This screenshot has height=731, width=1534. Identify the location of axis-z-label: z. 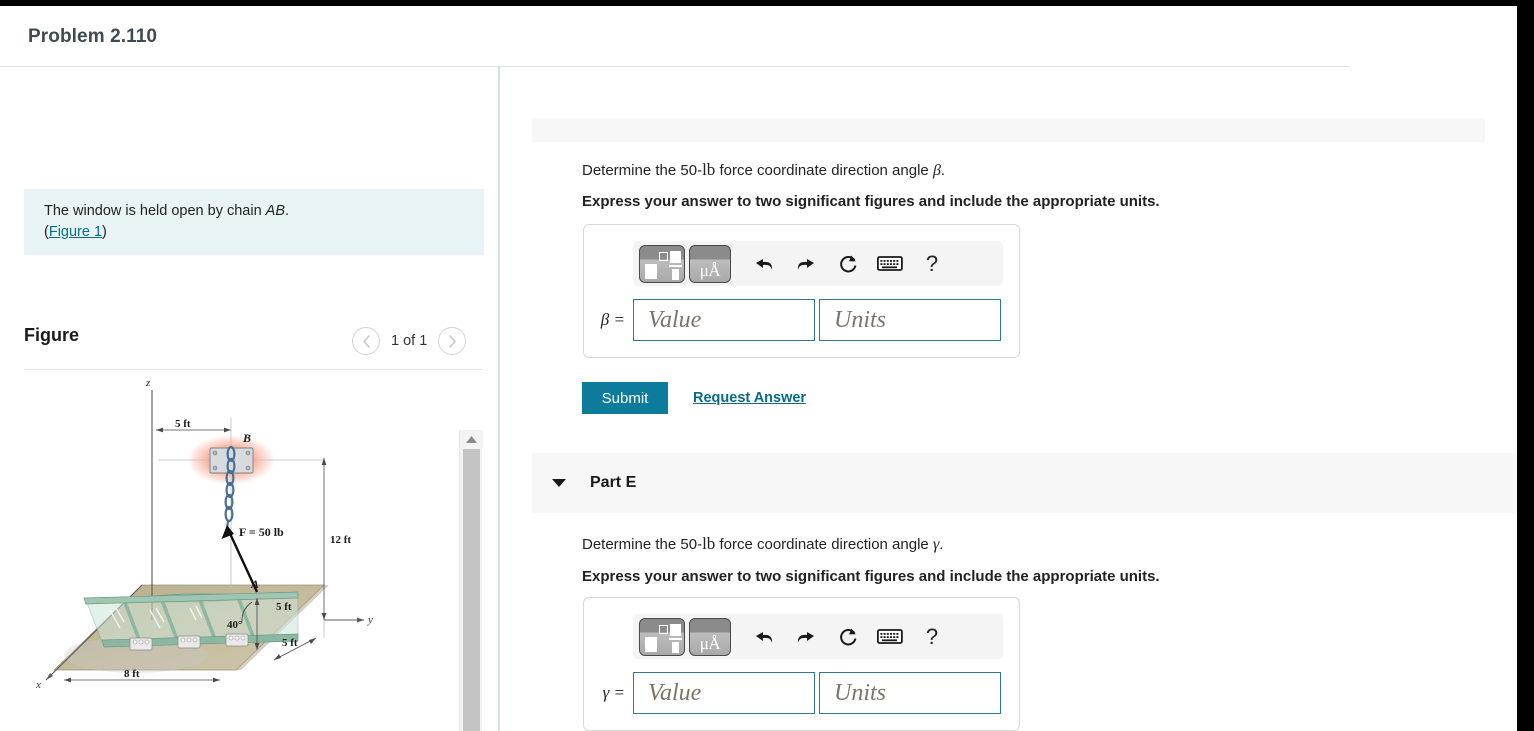
(148, 383).